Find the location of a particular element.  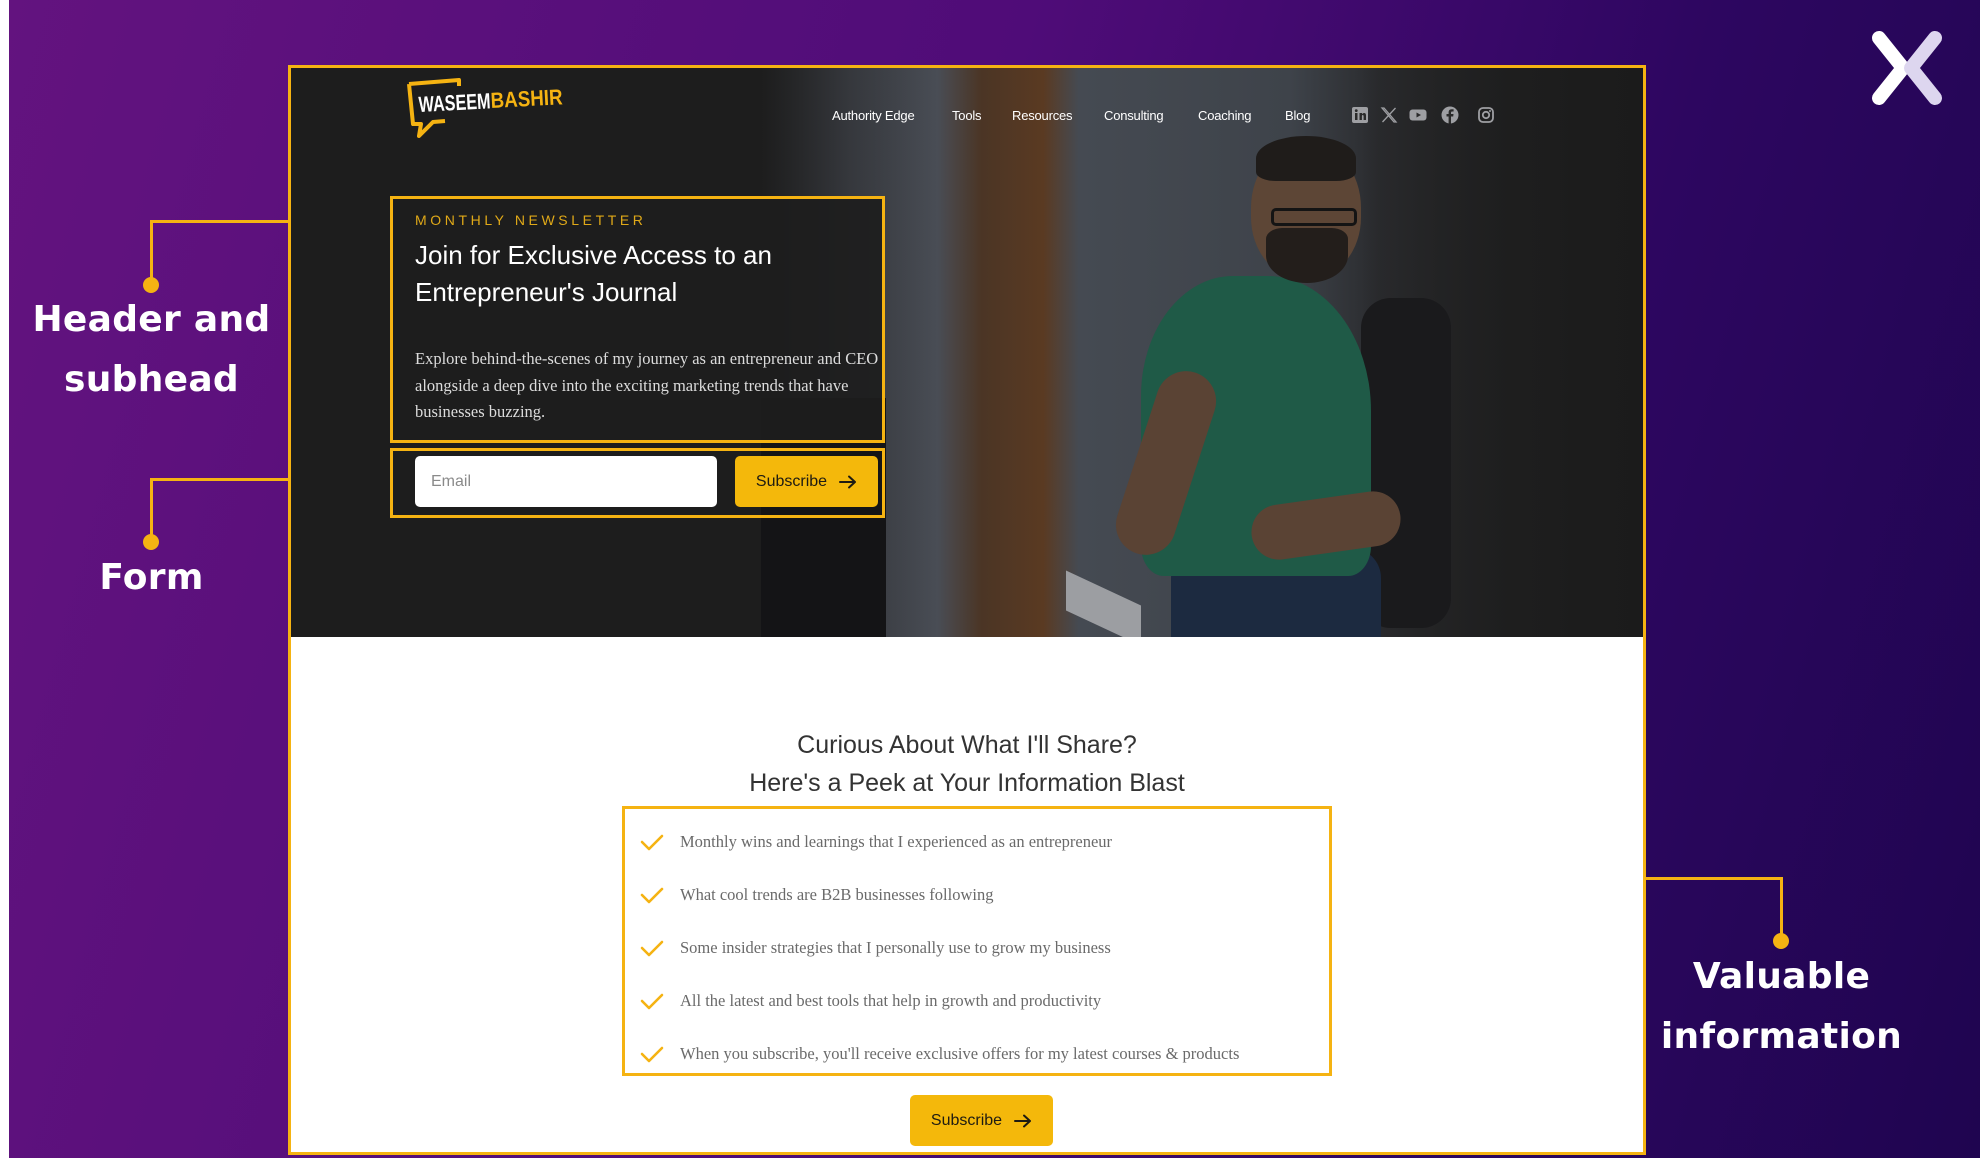

linkedin-icon is located at coordinates (1360, 115).